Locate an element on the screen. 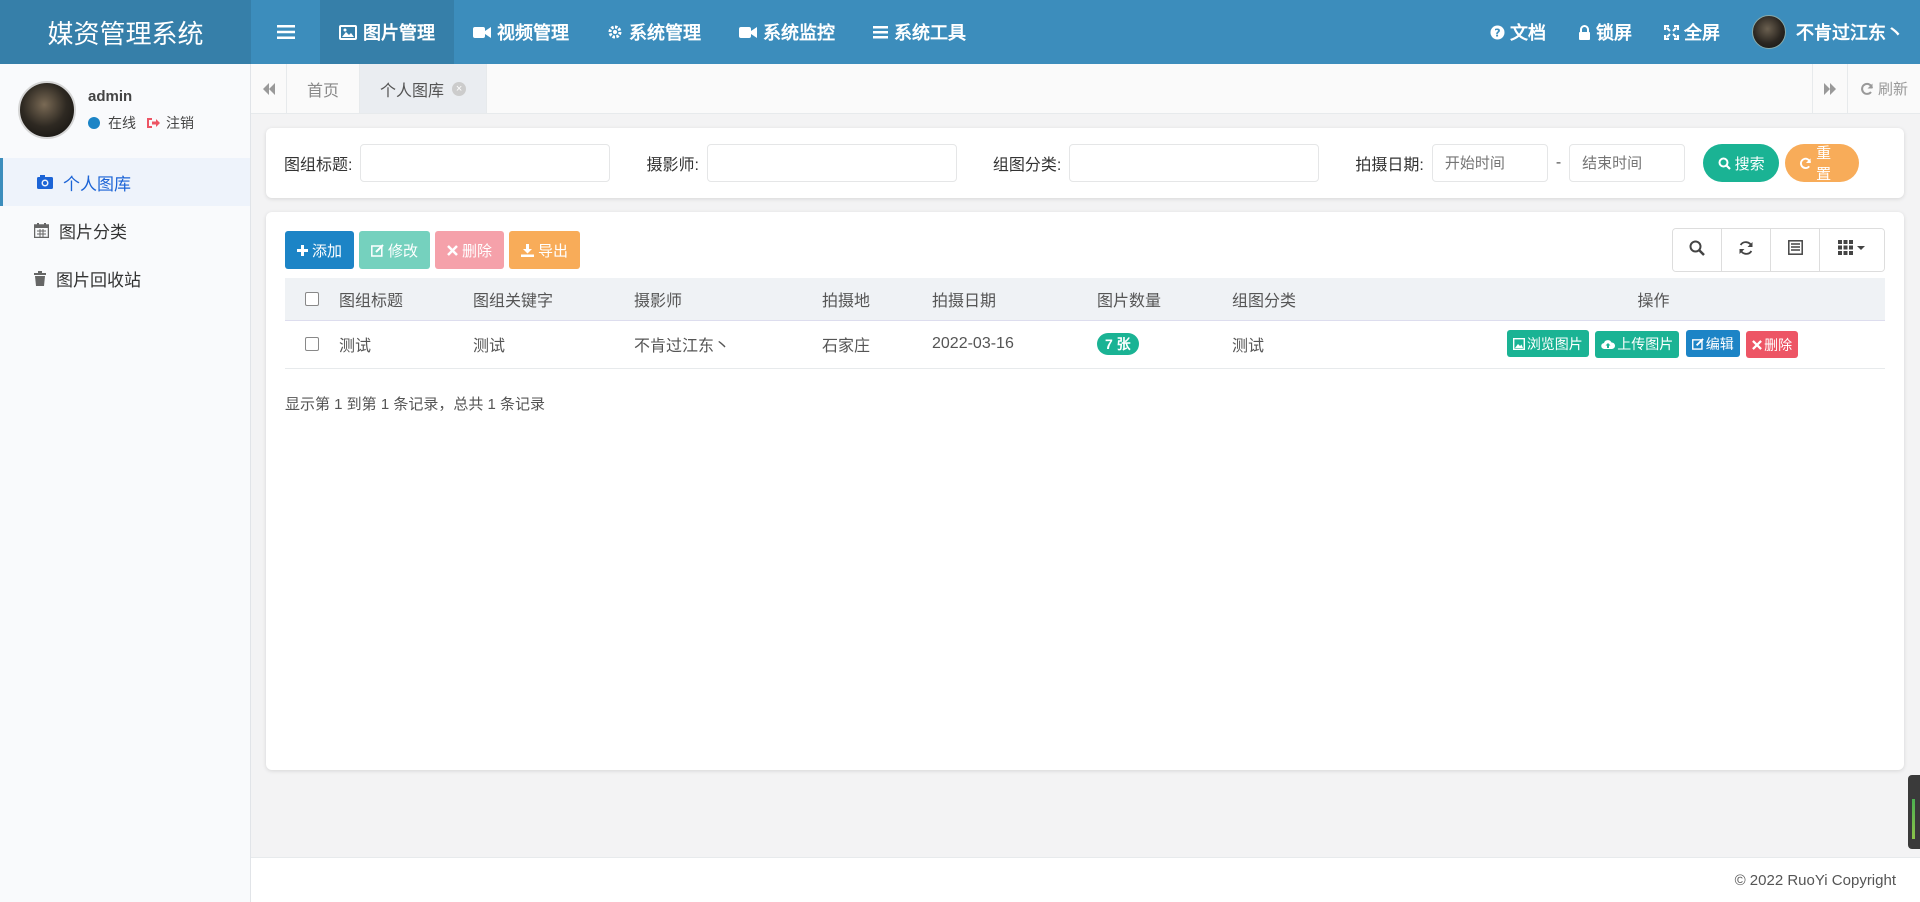 The height and width of the screenshot is (902, 1920). sidebar-item-personal-gallery: 个人图库 is located at coordinates (125, 182).